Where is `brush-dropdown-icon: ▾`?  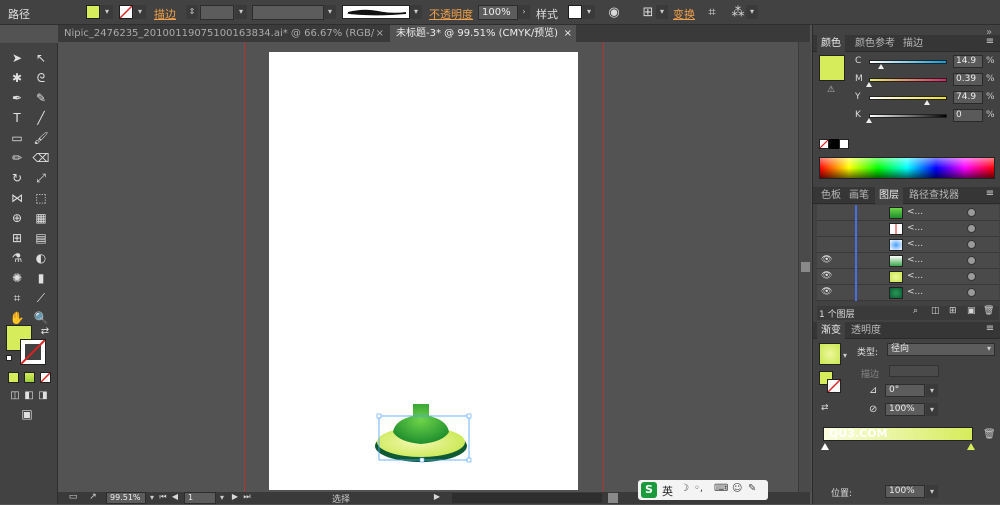
brush-dropdown-icon: ▾ is located at coordinates (416, 12).